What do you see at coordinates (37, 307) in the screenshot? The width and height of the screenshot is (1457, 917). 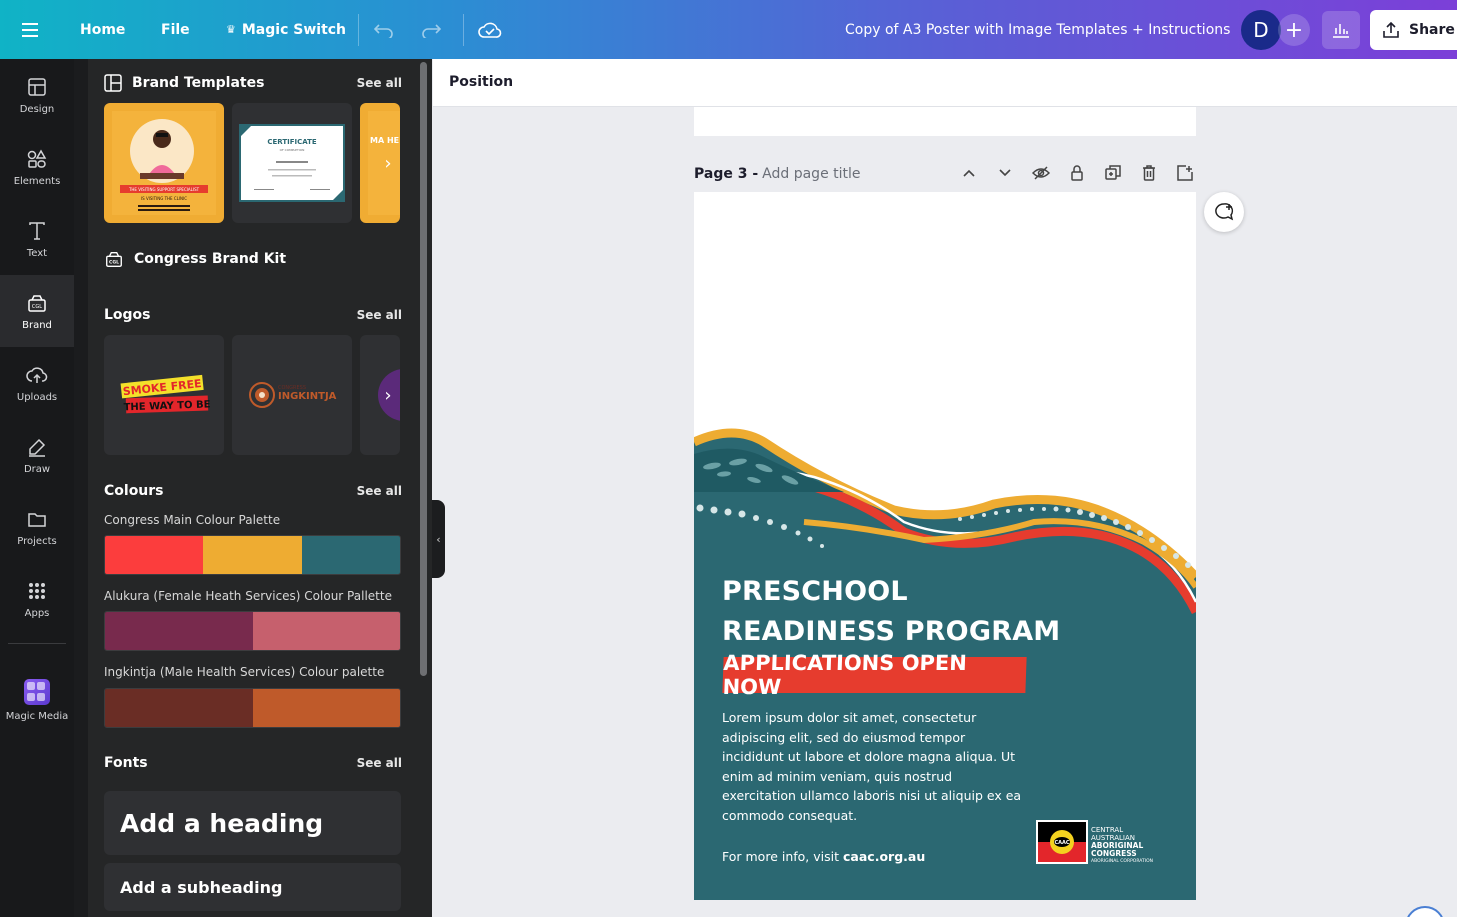 I see `svg-text: CGL` at bounding box center [37, 307].